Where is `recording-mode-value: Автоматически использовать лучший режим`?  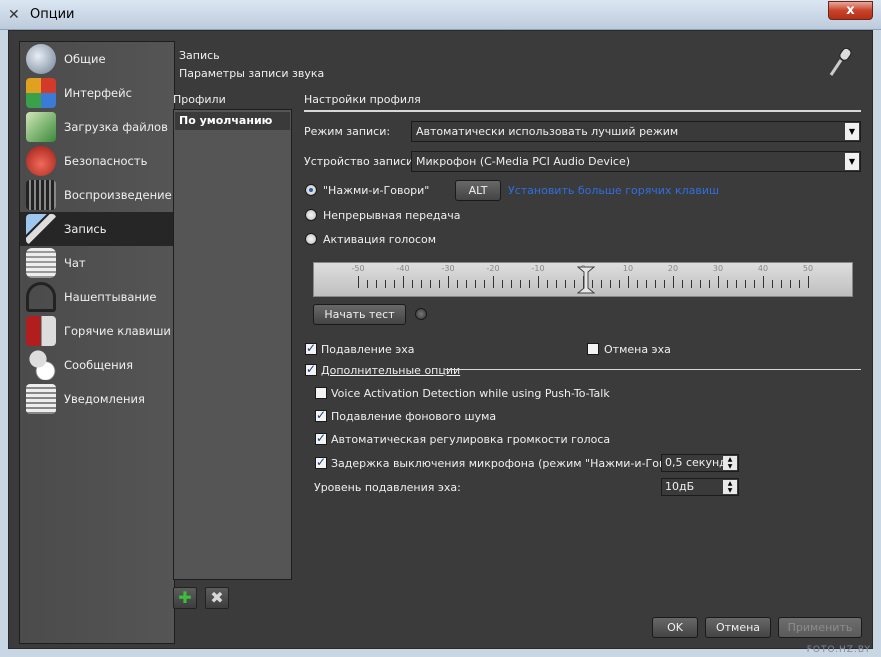
recording-mode-value: Автоматически использовать лучший режим is located at coordinates (547, 131).